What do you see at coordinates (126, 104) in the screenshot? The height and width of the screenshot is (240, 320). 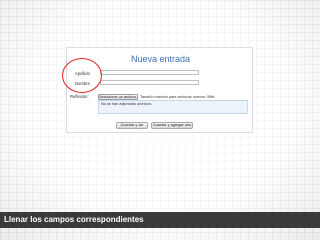 I see `attachments-empty-text: No se han adjuntado archivos` at bounding box center [126, 104].